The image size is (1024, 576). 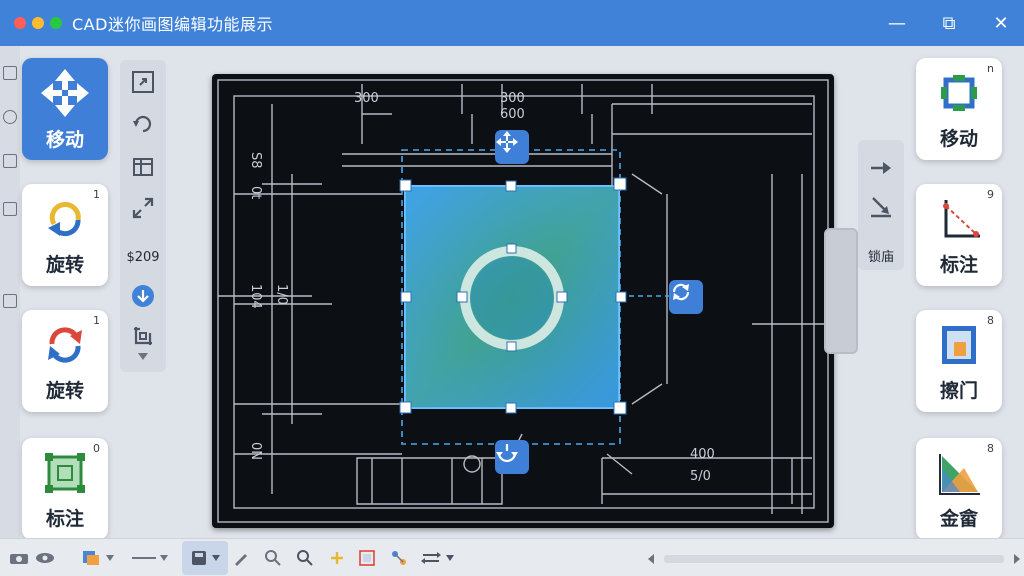 What do you see at coordinates (958, 390) in the screenshot?
I see `tool-label: 擦门` at bounding box center [958, 390].